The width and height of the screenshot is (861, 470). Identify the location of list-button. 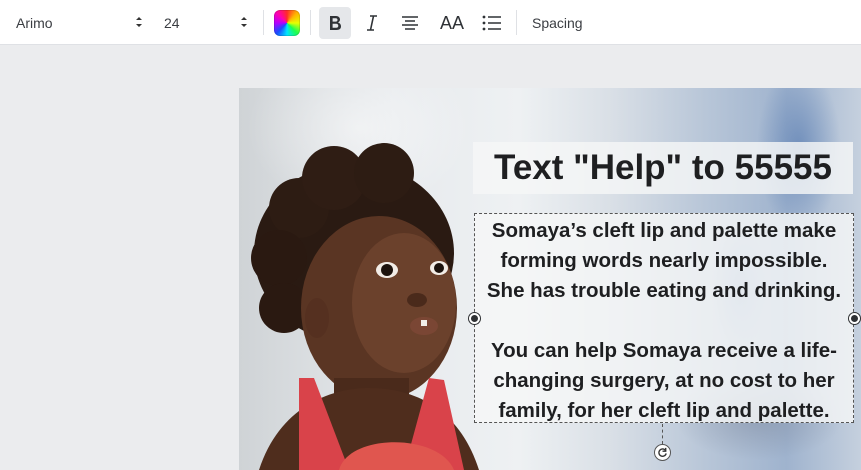
(492, 23).